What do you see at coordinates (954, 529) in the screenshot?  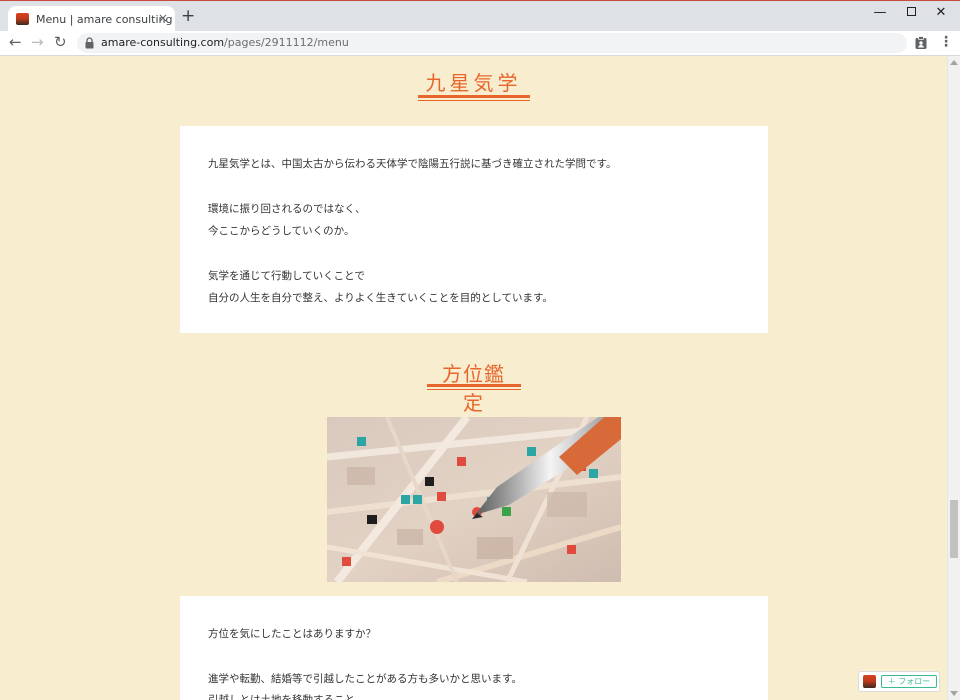 I see `scrollbar-thumb` at bounding box center [954, 529].